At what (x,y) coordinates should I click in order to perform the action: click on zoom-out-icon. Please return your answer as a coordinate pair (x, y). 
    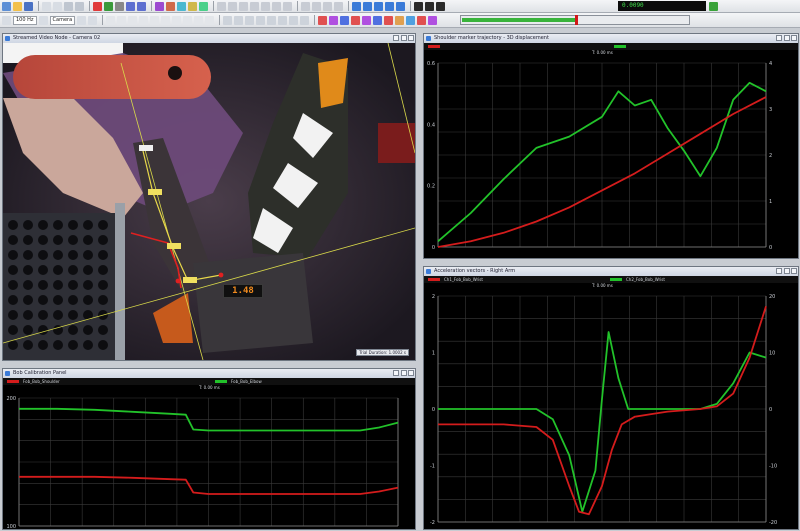
    Looking at the image, I should click on (232, 6).